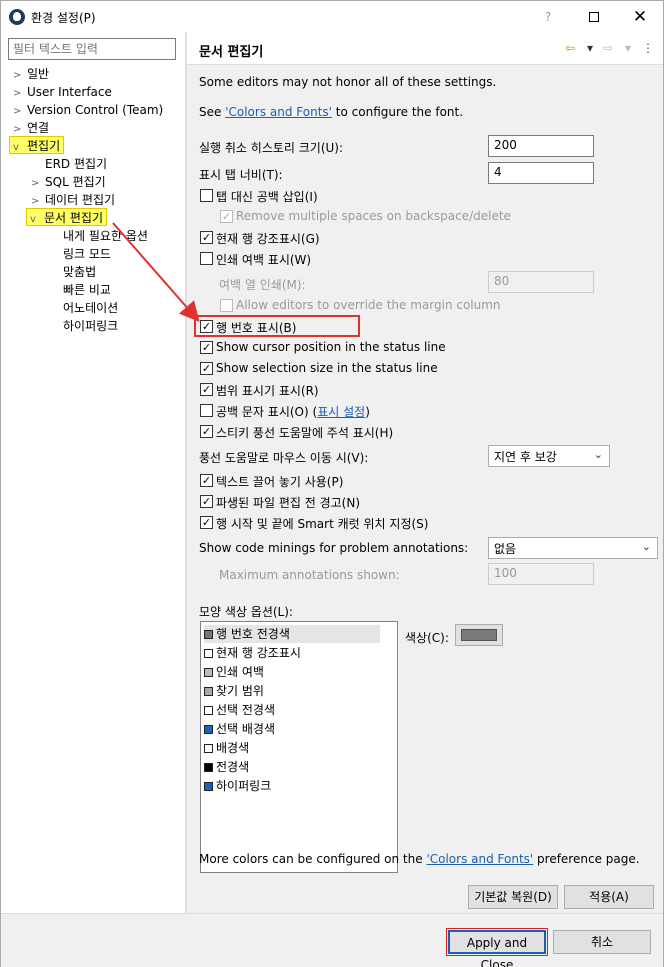  What do you see at coordinates (206, 501) in the screenshot?
I see `derived-warning-checkbox: ✓` at bounding box center [206, 501].